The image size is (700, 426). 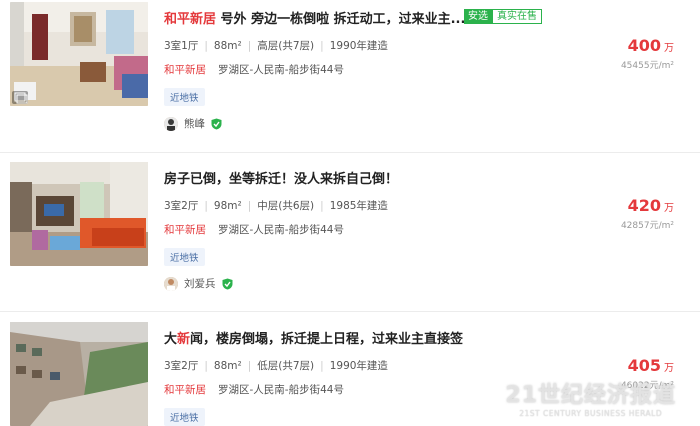 I want to click on listing-specs: 3室1厅 | 88m² | 高层(共7层) | 1990年建造, so click(x=276, y=46).